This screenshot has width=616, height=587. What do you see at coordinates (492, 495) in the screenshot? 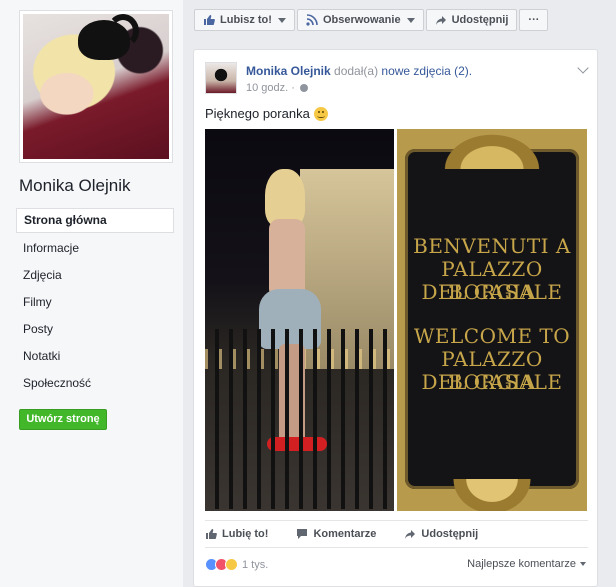
I see `gold-ornament-bottom` at bounding box center [492, 495].